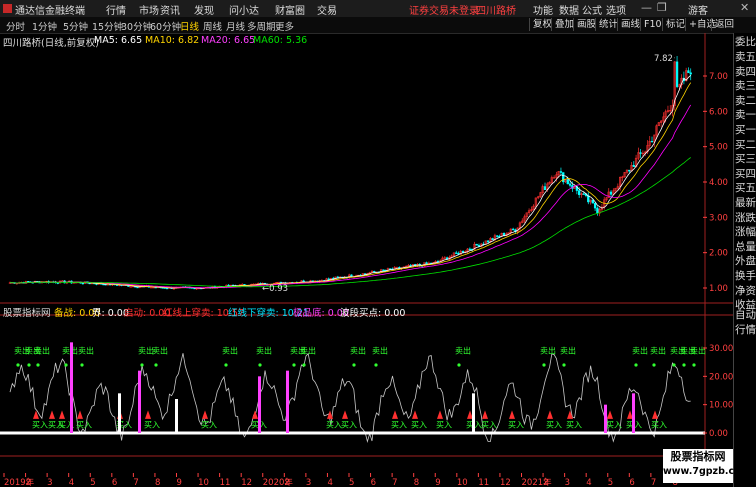 This screenshot has width=756, height=487. I want to click on side-auto: 自动, so click(745, 315).